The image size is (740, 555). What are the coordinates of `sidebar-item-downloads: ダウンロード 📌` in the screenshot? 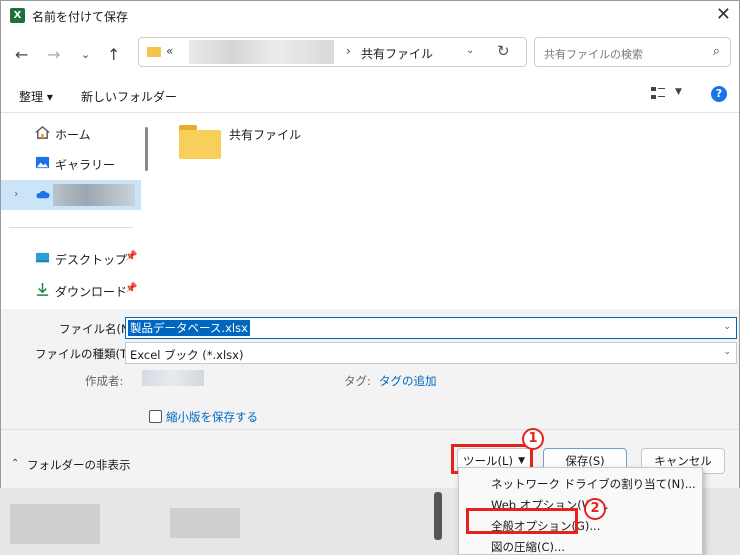 It's located at (71, 290).